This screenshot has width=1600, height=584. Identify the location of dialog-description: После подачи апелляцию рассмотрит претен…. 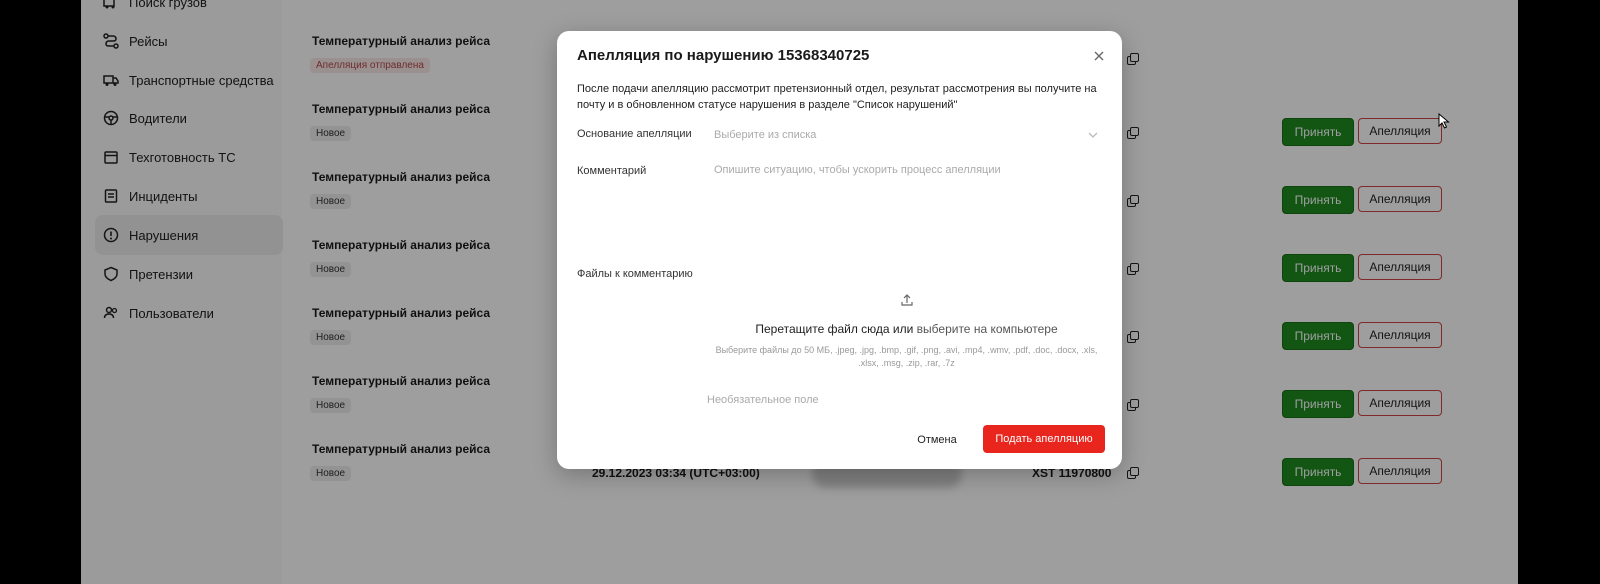
(837, 97).